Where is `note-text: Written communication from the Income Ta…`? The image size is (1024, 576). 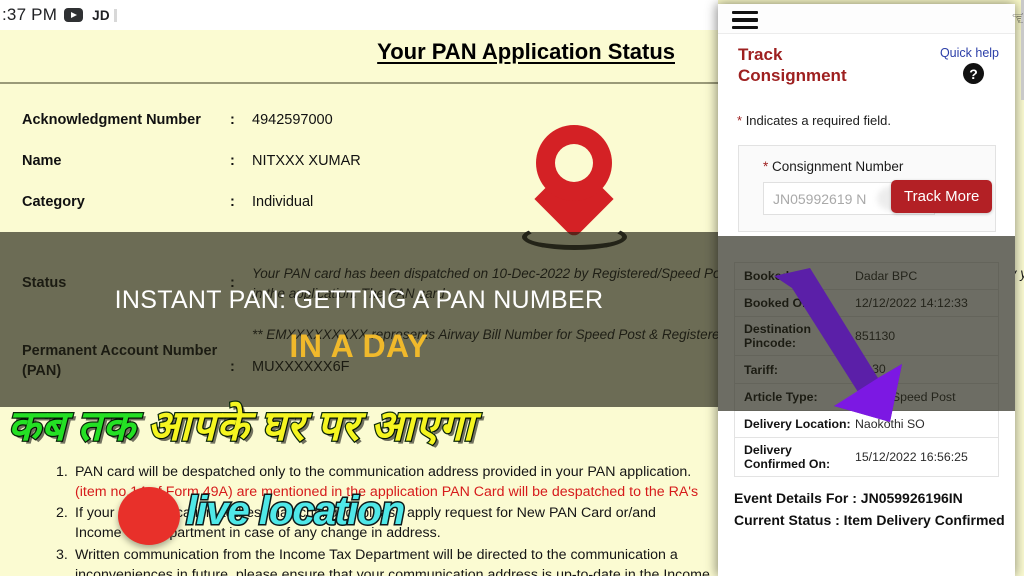 note-text: Written communication from the Income Ta… is located at coordinates (376, 554).